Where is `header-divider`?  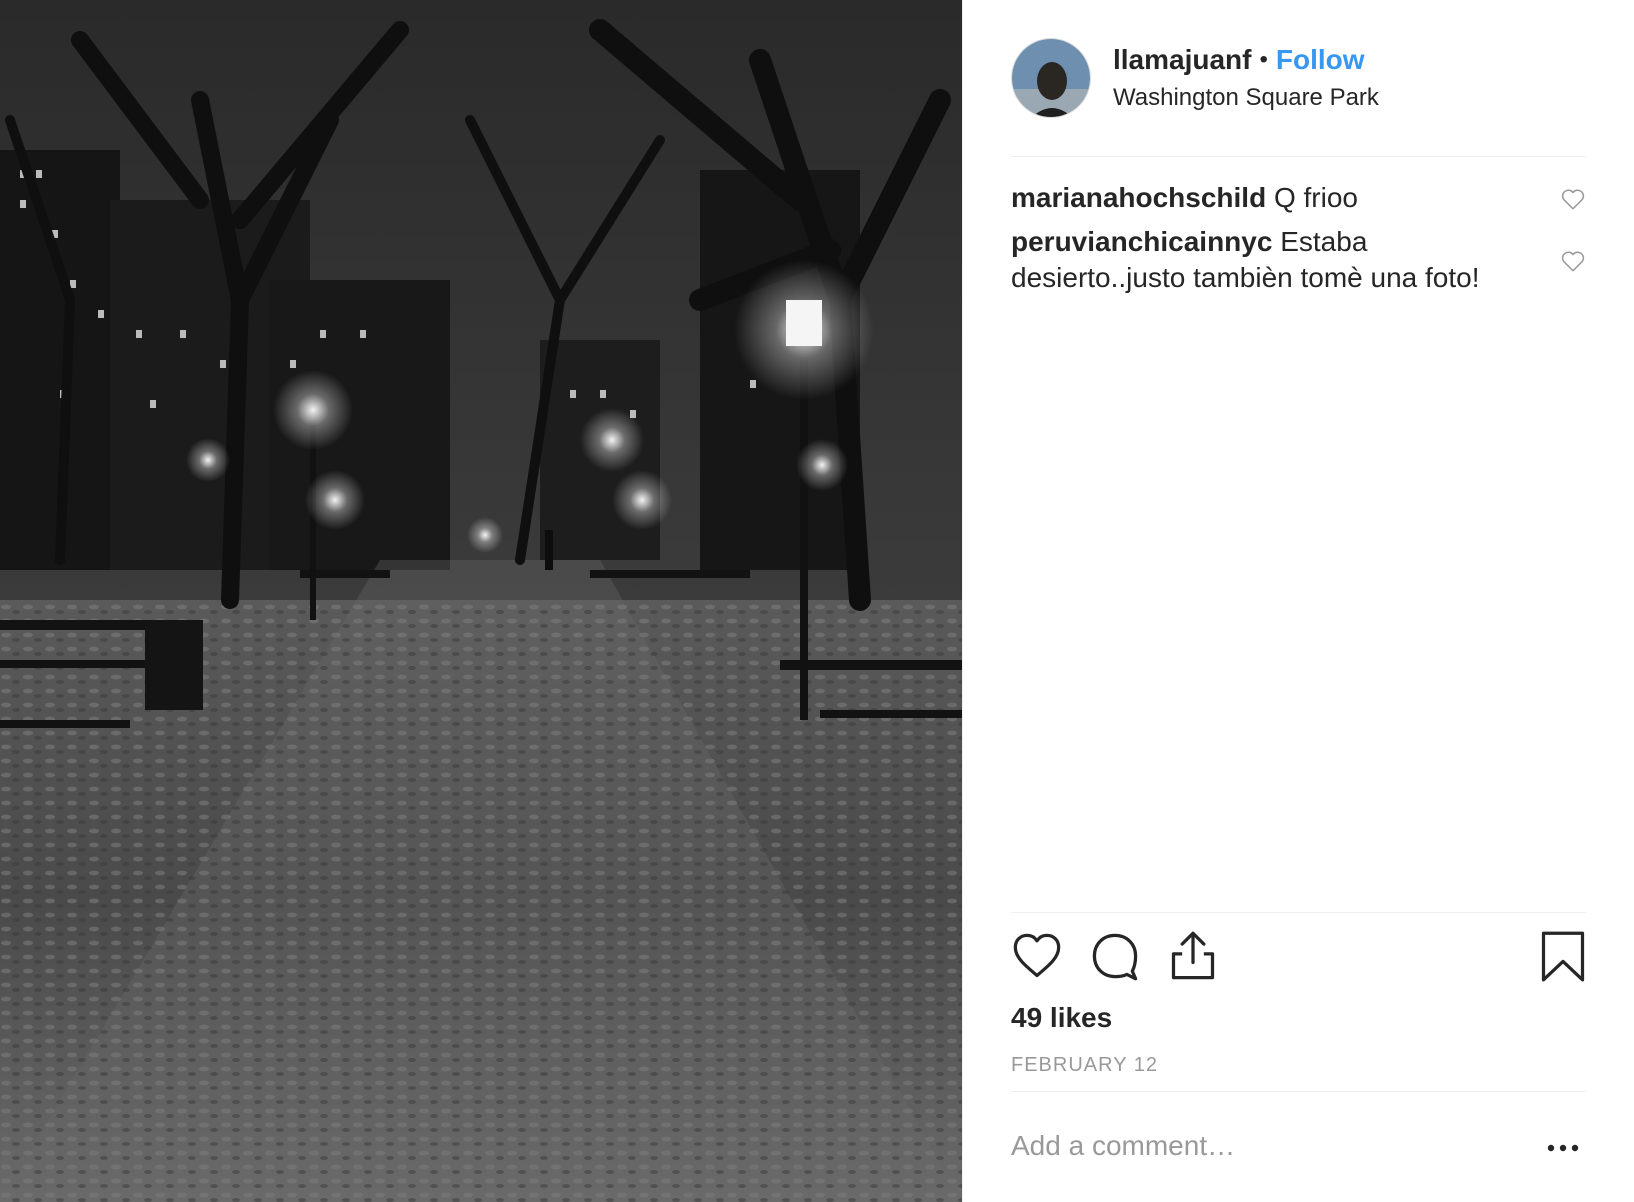
header-divider is located at coordinates (1298, 156).